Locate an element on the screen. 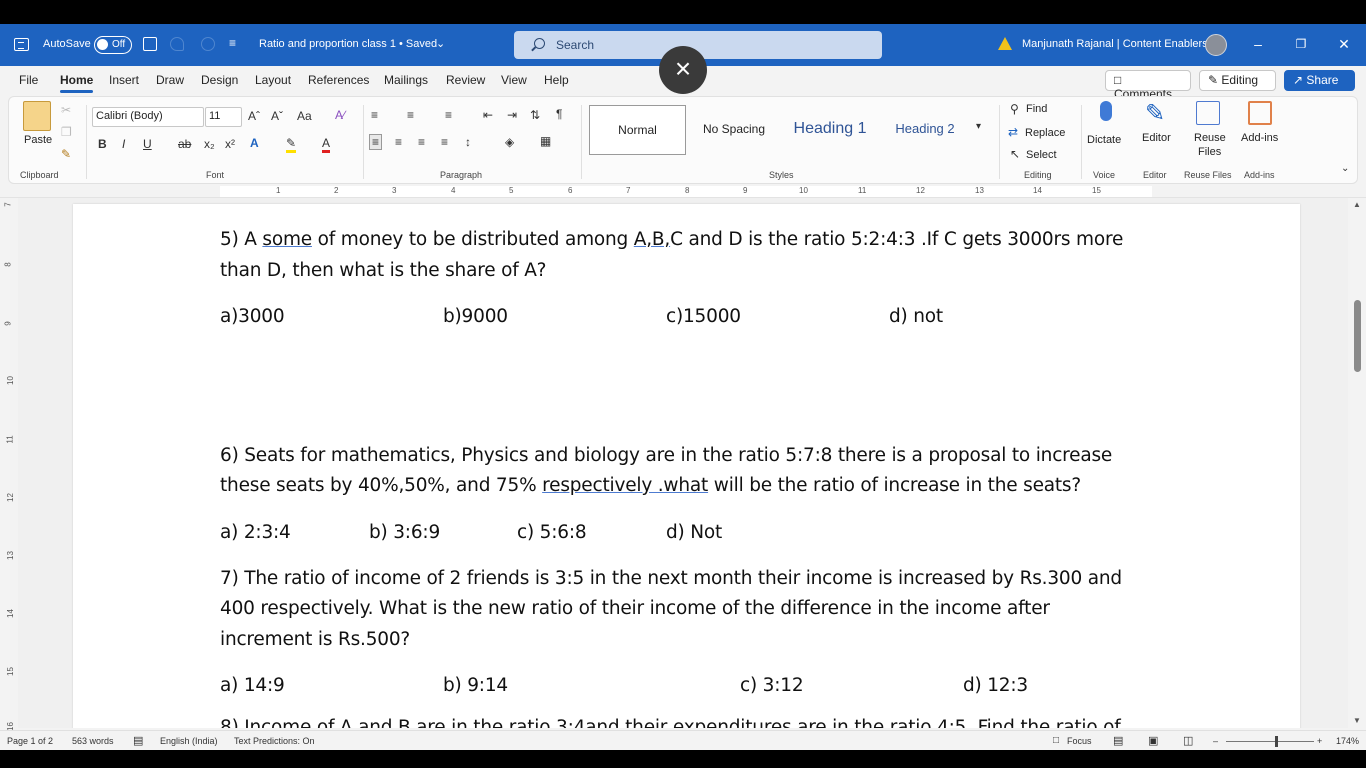 Image resolution: width=1366 pixels, height=768 pixels. tab-mailings: Mailings is located at coordinates (406, 80).